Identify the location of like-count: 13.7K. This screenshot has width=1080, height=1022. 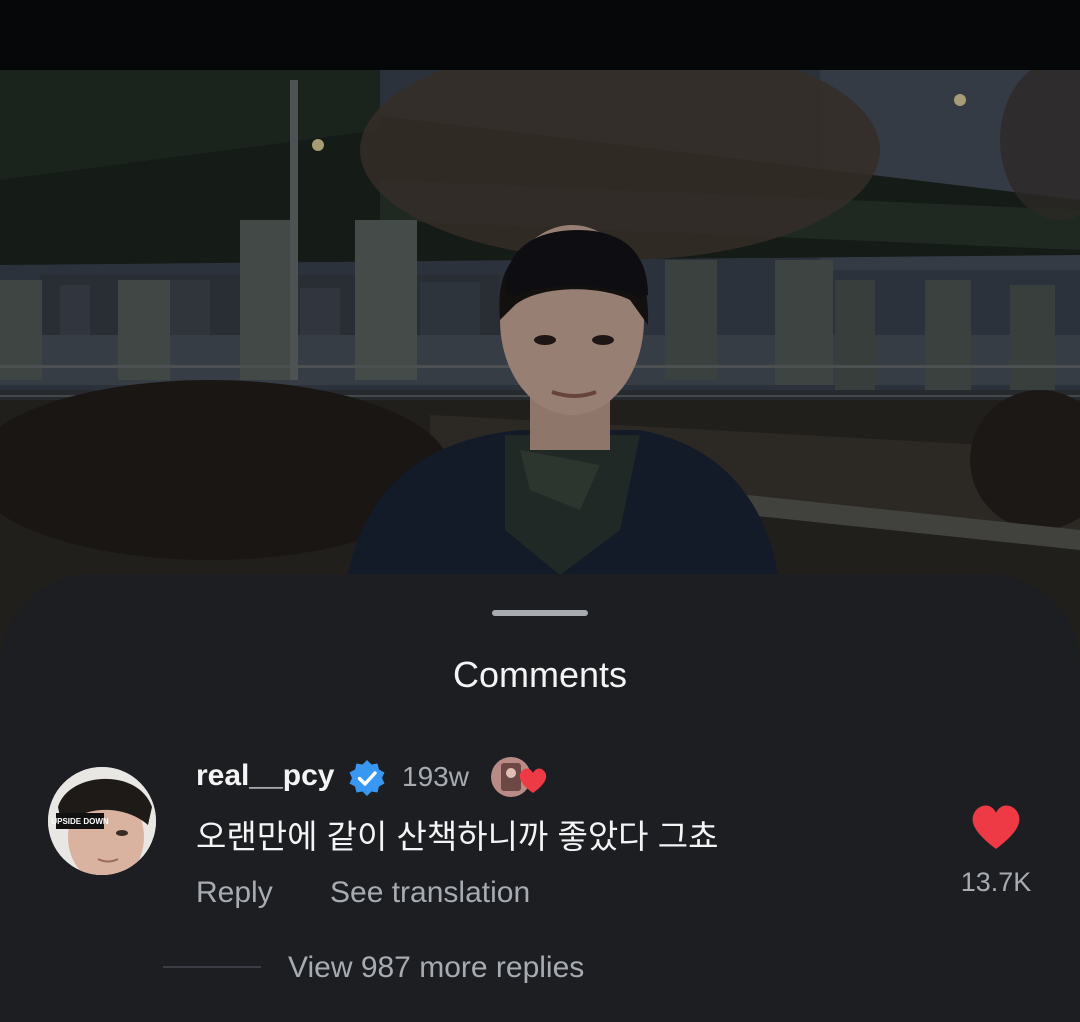
(996, 882).